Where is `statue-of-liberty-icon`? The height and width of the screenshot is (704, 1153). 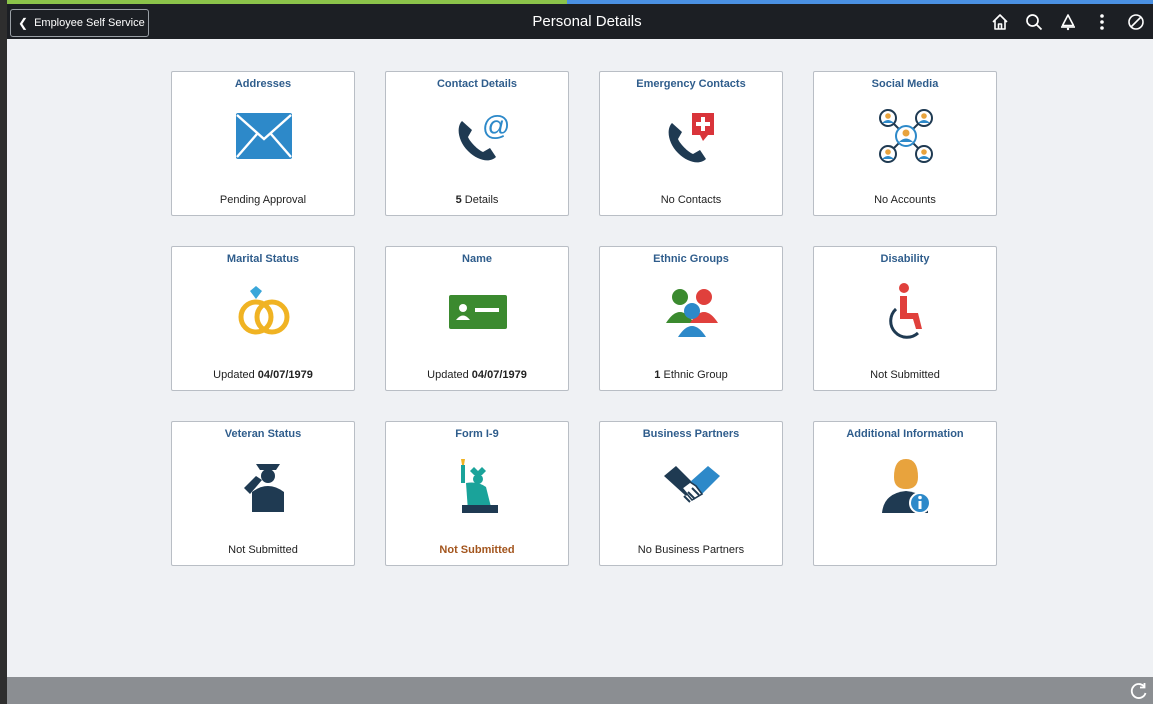 statue-of-liberty-icon is located at coordinates (478, 486).